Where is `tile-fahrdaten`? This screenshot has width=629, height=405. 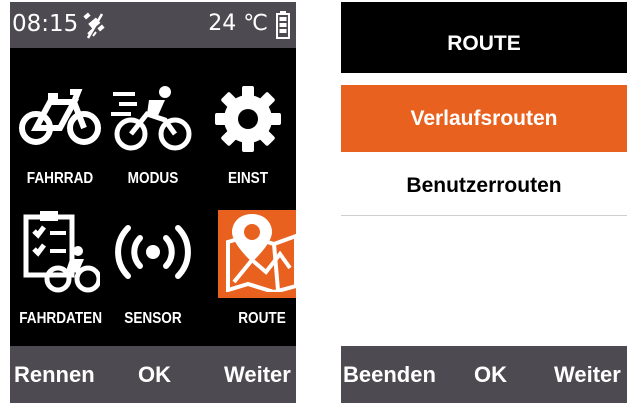
tile-fahrdaten is located at coordinates (60, 254).